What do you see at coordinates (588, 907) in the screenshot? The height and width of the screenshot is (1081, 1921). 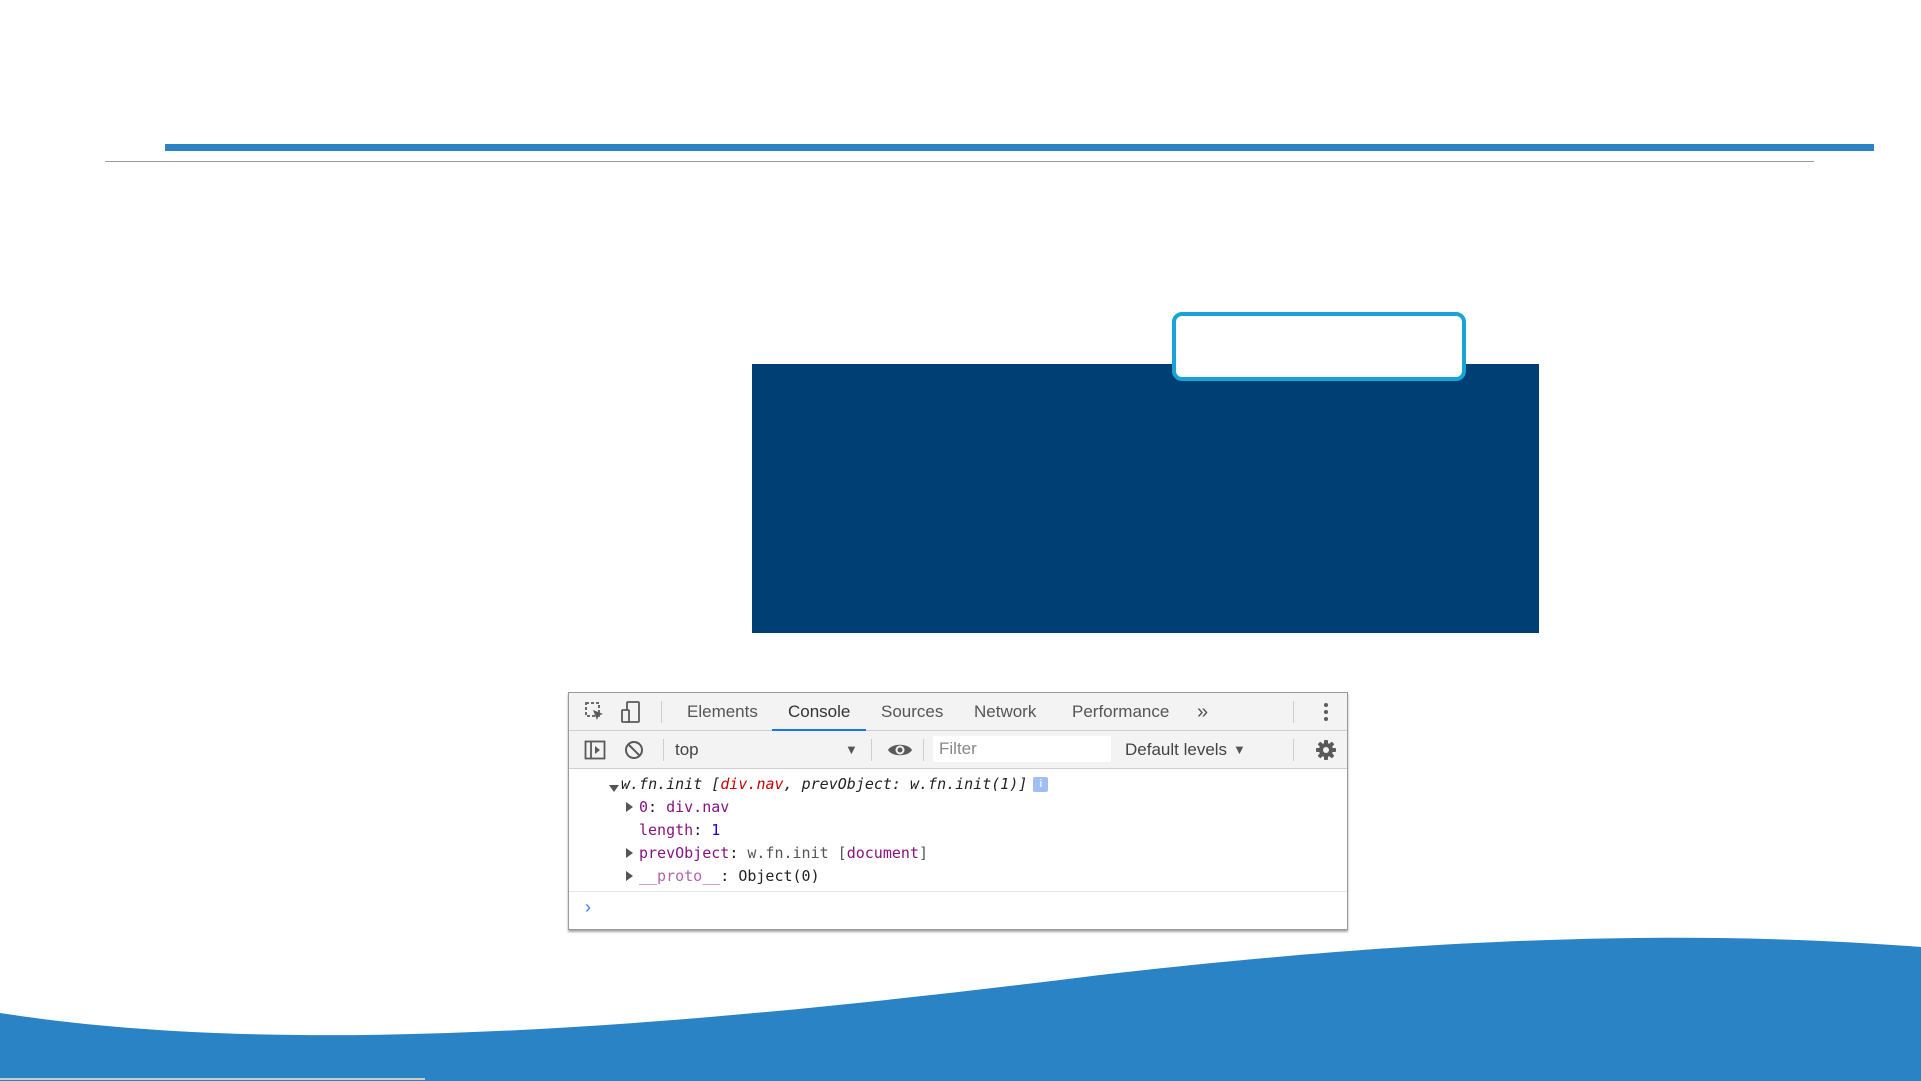 I see `prompt-caret-icon: ›` at bounding box center [588, 907].